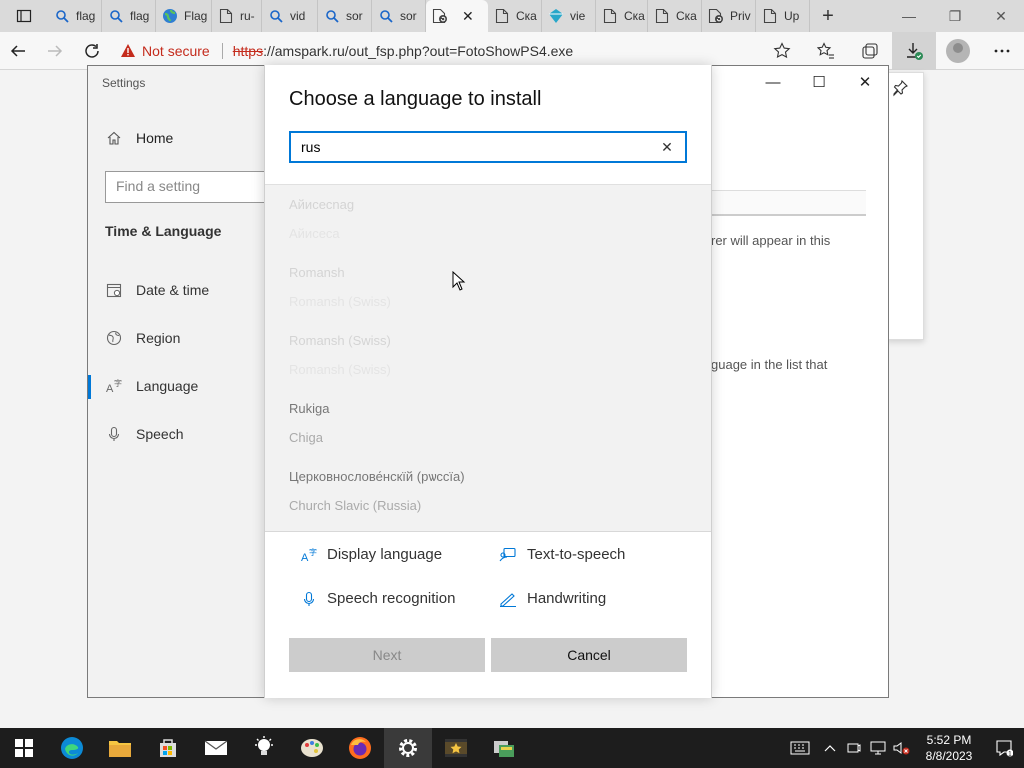 This screenshot has width=1024, height=768. Describe the element at coordinates (237, 16) in the screenshot. I see `browser-tab: ru-` at that location.